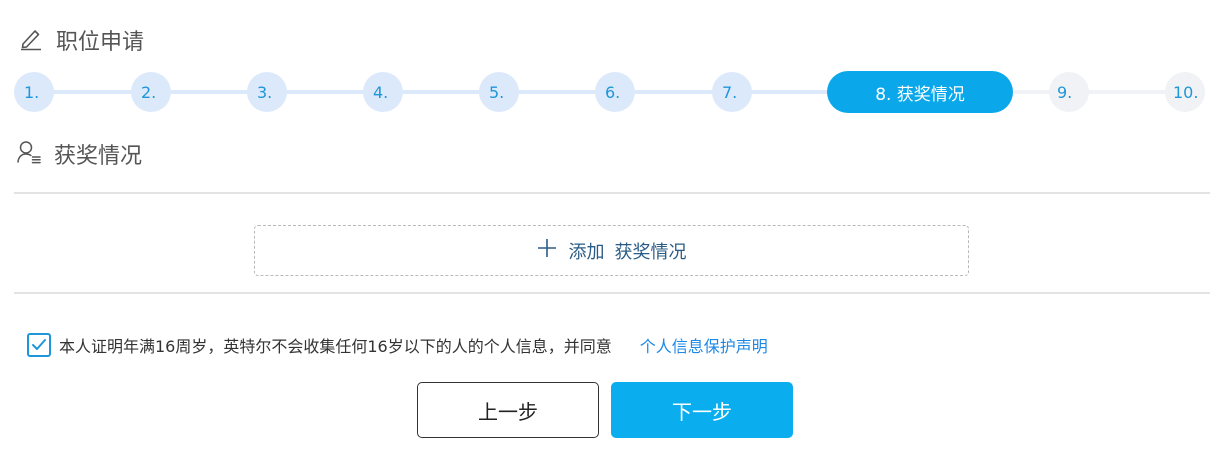 Image resolution: width=1228 pixels, height=463 pixels. Describe the element at coordinates (611, 250) in the screenshot. I see `add-award-button: 添加 获奖情况` at that location.